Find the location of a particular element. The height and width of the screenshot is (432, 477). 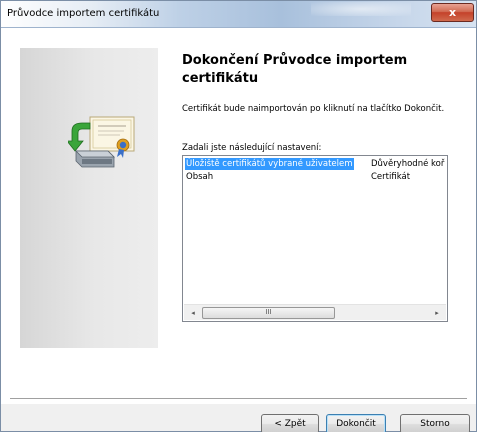

certificate-import-icon is located at coordinates (101, 142).